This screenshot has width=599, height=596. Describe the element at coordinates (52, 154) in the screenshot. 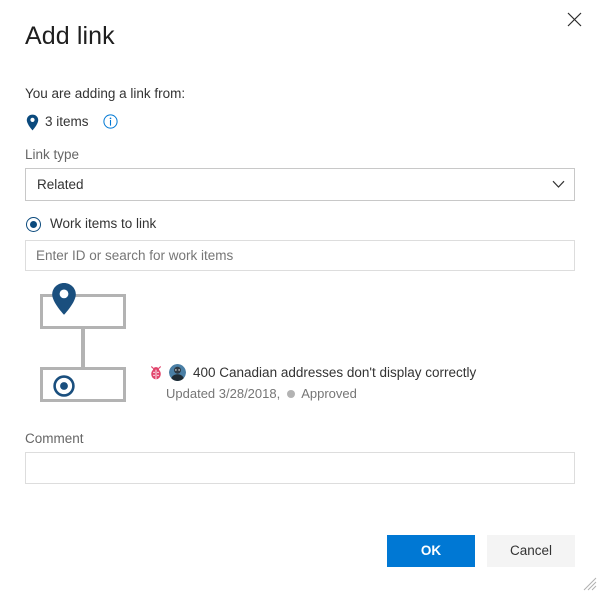

I see `link-type-label: Link type` at that location.